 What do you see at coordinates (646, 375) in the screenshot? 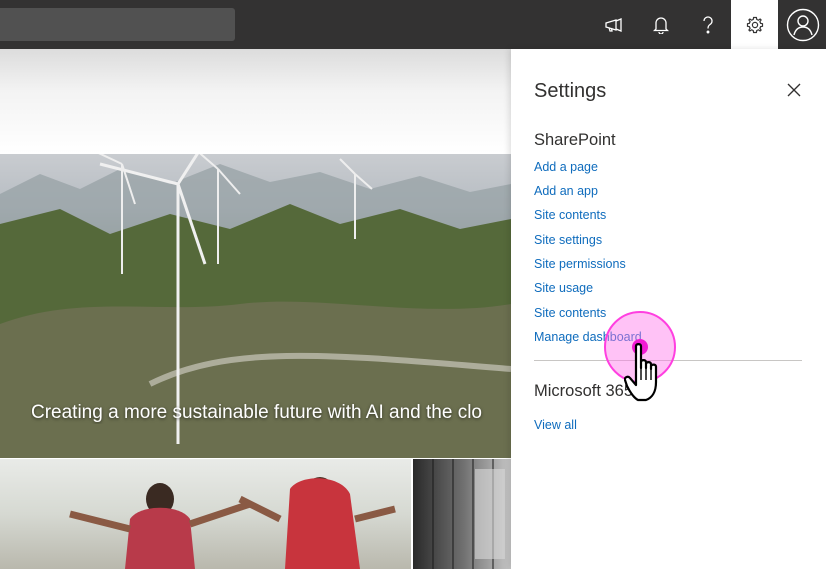
I see `hand-pointer-cursor-icon` at bounding box center [646, 375].